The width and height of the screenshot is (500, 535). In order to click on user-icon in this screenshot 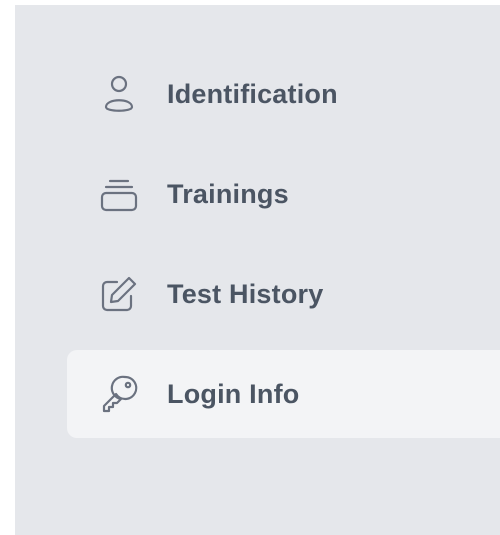, I will do `click(119, 94)`.